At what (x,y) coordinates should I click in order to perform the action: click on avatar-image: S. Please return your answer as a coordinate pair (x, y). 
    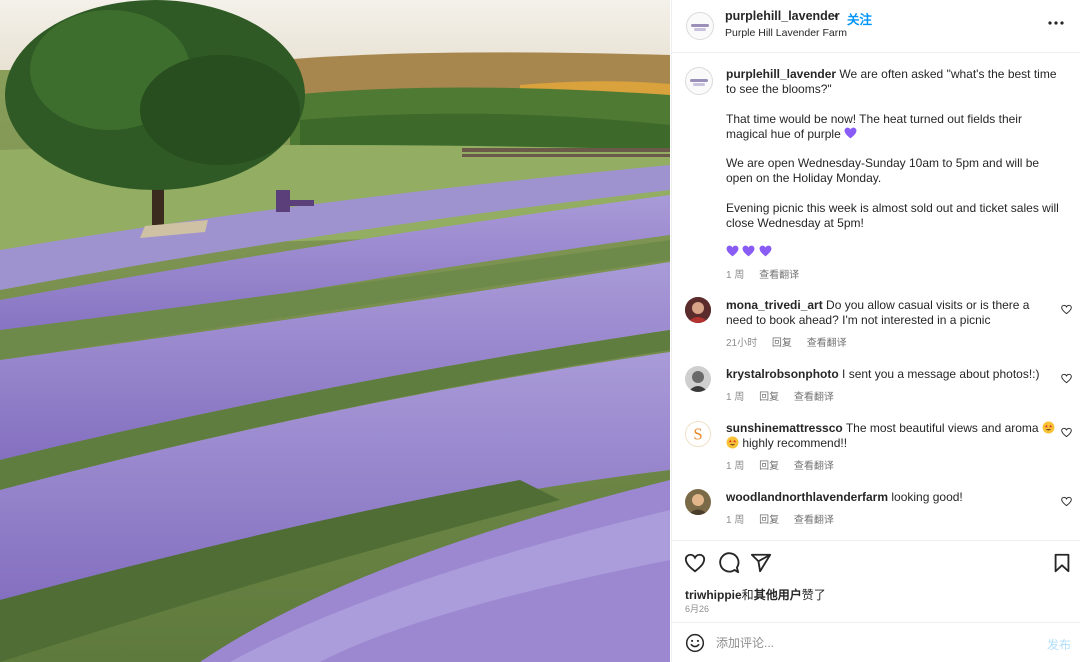
    Looking at the image, I should click on (697, 434).